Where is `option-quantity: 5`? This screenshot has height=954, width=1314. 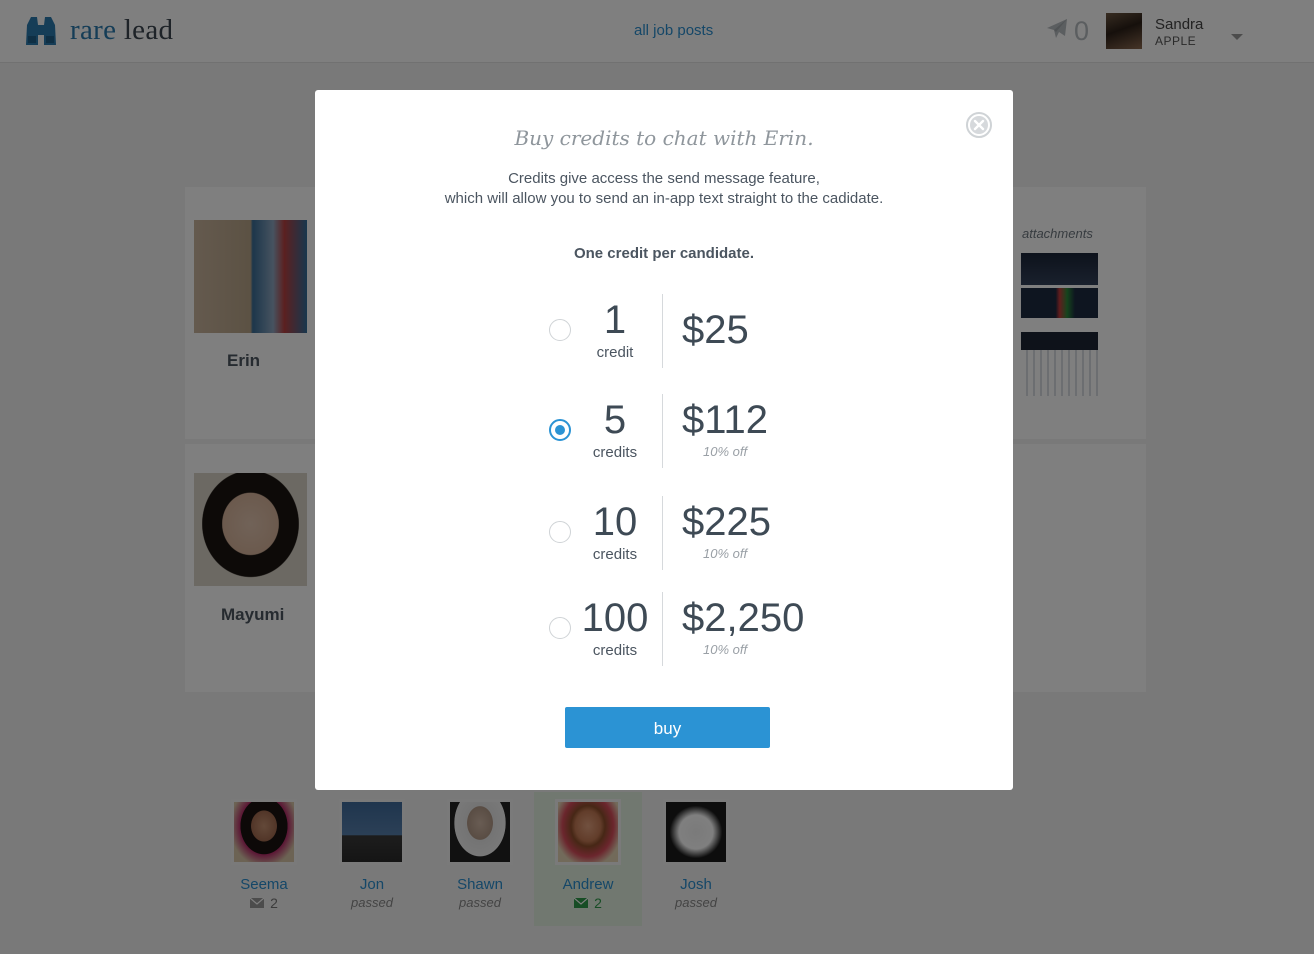 option-quantity: 5 is located at coordinates (615, 420).